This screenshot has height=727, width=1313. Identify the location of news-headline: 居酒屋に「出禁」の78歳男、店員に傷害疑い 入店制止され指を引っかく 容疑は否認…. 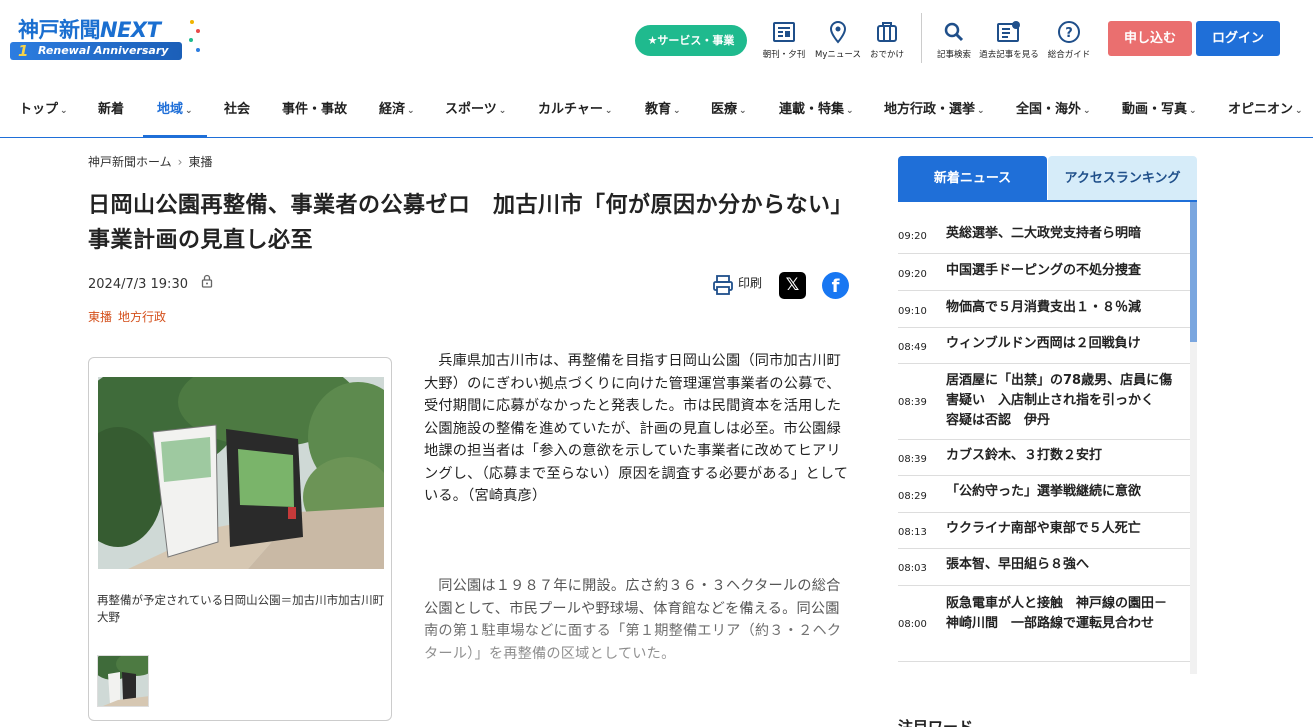
(1059, 400).